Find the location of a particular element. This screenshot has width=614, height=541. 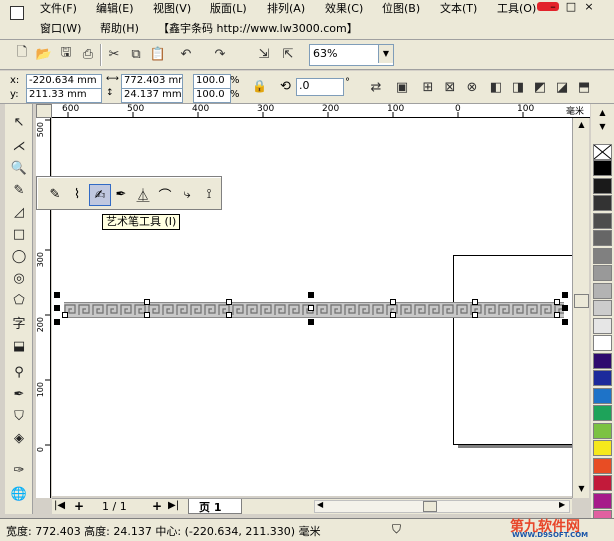

scroll-right-icon: ▶ is located at coordinates (562, 504).